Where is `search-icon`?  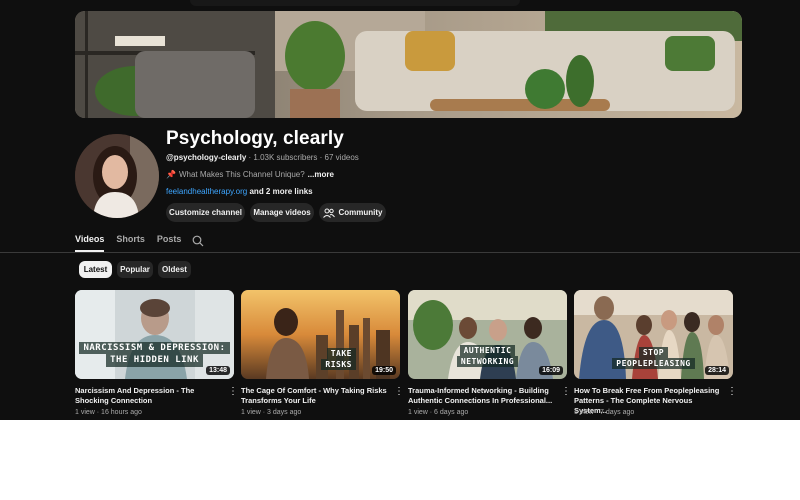 search-icon is located at coordinates (198, 240).